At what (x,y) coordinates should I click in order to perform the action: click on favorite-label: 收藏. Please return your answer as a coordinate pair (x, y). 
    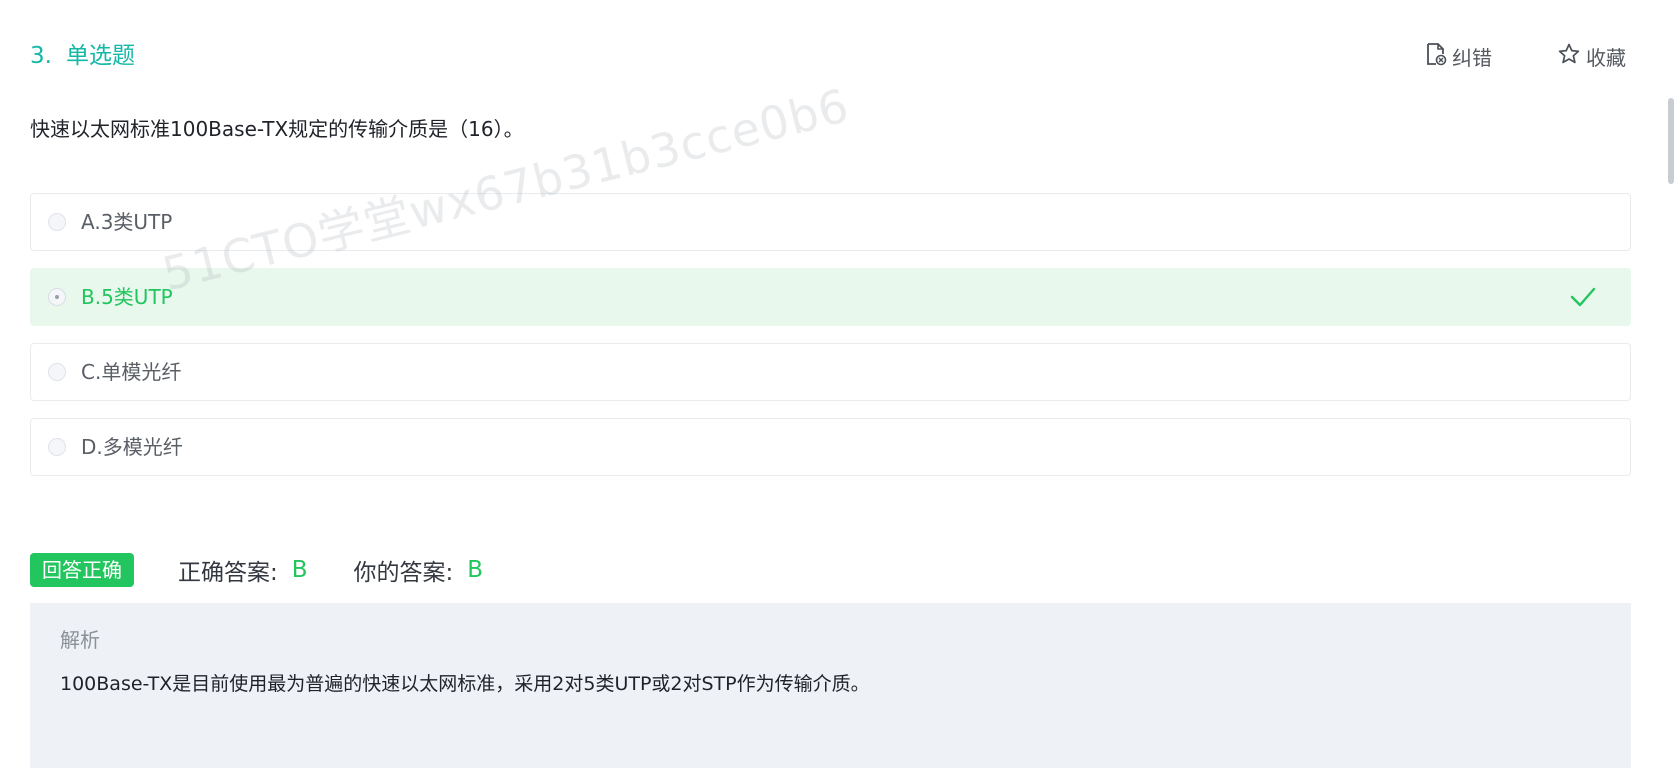
    Looking at the image, I should click on (1606, 57).